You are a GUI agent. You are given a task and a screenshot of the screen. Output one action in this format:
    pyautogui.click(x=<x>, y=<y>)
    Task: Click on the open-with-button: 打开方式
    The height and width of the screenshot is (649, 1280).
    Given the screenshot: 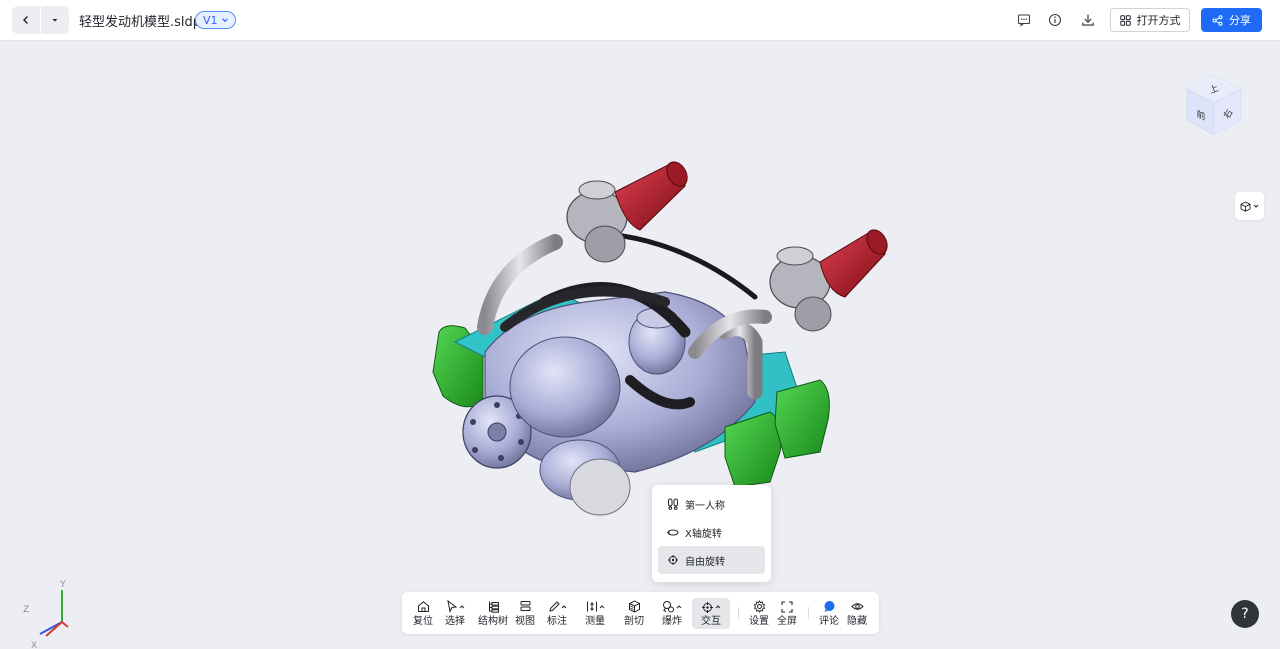 What is the action you would take?
    pyautogui.click(x=1150, y=20)
    